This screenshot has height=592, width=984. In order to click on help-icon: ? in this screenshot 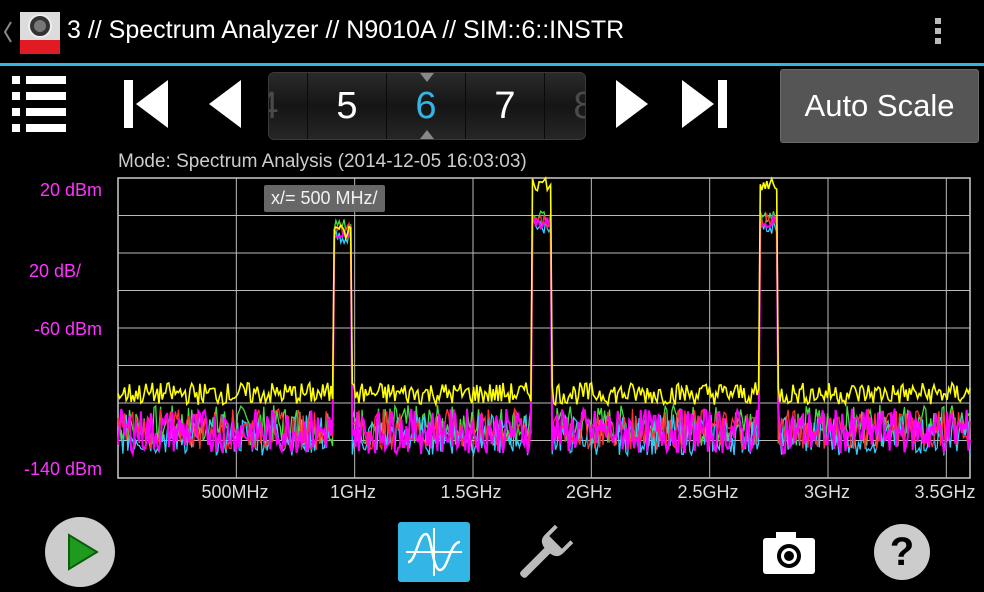, I will do `click(902, 552)`.